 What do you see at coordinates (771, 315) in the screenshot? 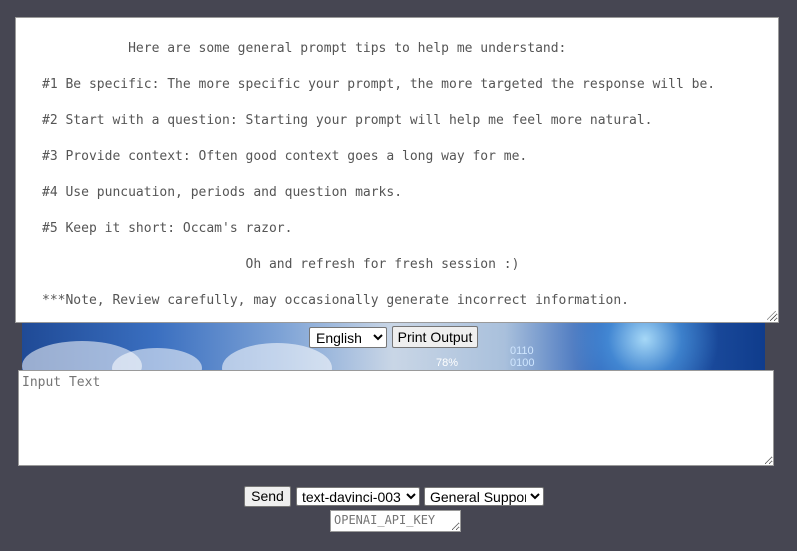
I see `resize-grip-icon` at bounding box center [771, 315].